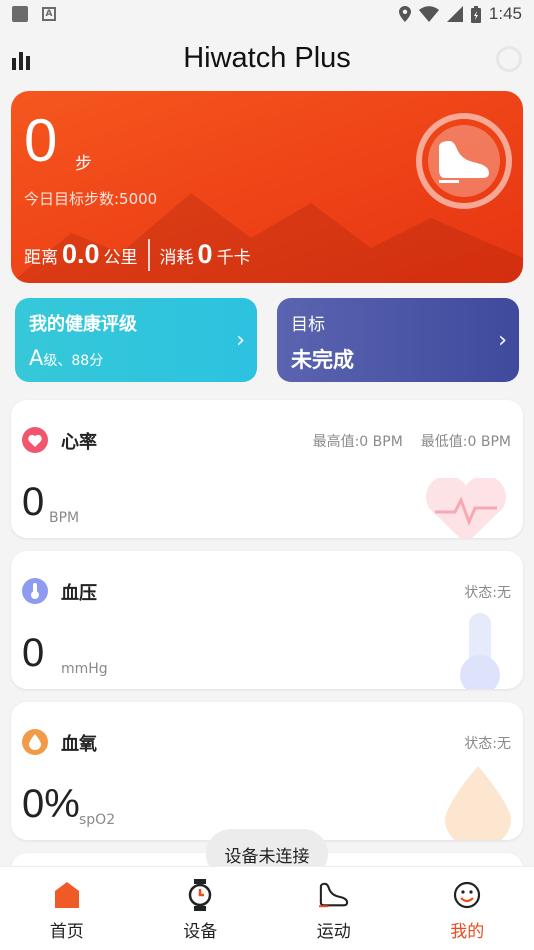 The width and height of the screenshot is (534, 950). What do you see at coordinates (487, 593) in the screenshot?
I see `blood-pressure-status: 状态:无` at bounding box center [487, 593].